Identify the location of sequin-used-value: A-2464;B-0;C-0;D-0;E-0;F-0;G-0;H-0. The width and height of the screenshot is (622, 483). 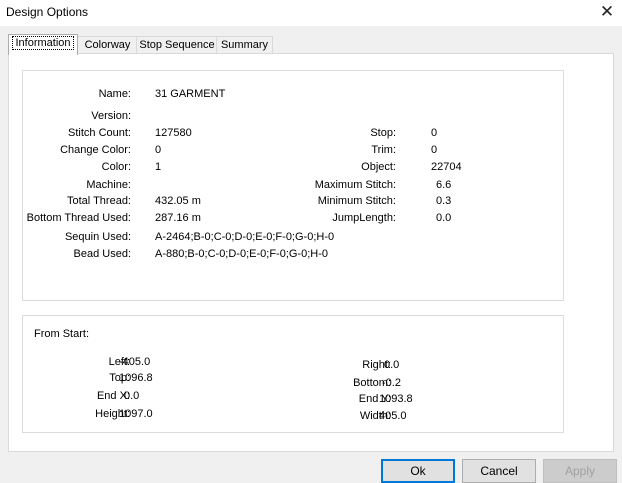
(245, 237).